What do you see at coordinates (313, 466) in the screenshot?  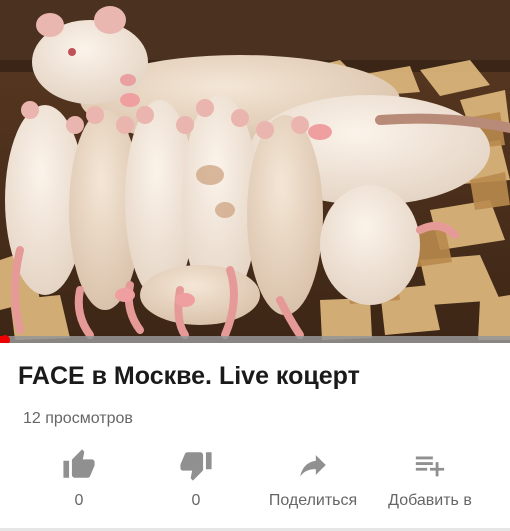 I see `share-icon` at bounding box center [313, 466].